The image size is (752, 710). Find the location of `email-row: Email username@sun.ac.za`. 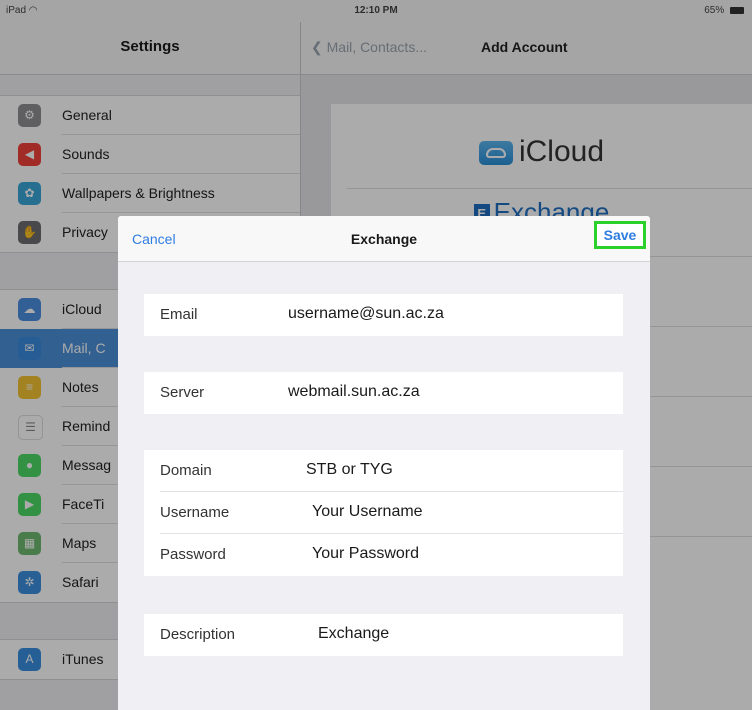

email-row: Email username@sun.ac.za is located at coordinates (383, 315).